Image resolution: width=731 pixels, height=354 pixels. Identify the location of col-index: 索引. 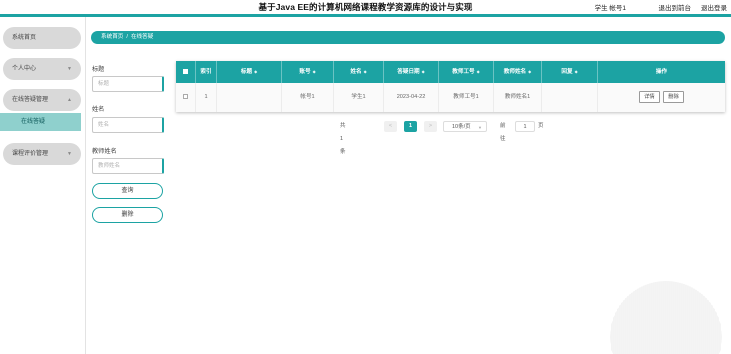
(206, 72).